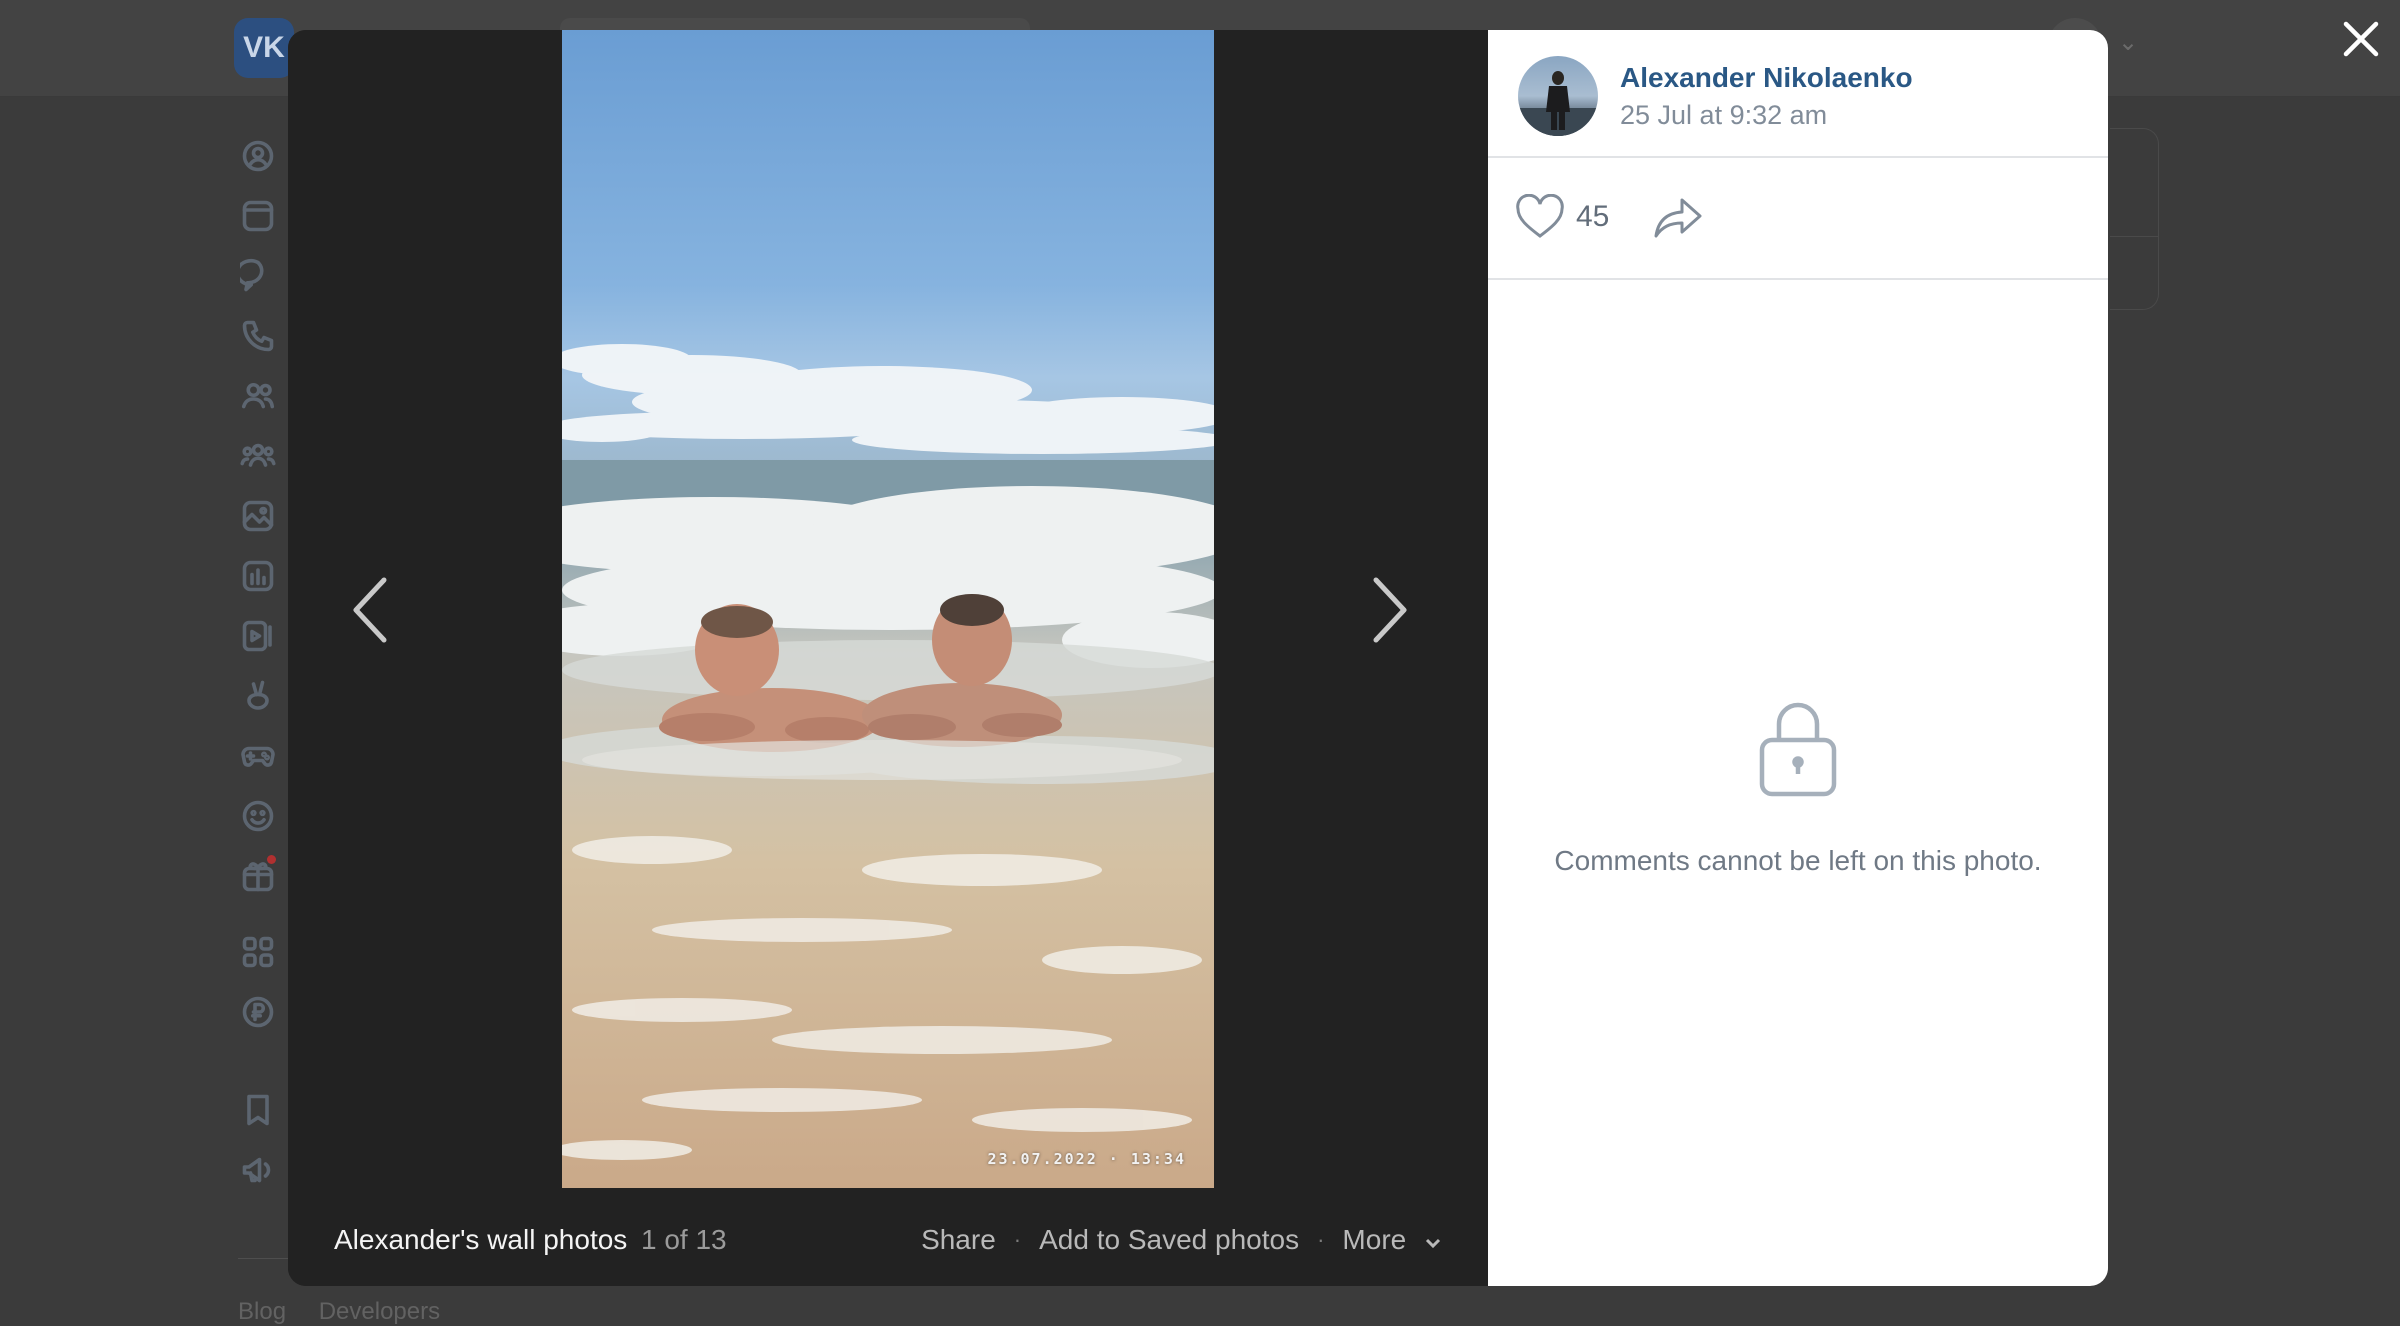  I want to click on author-name-link: Alexander Nikolaenko, so click(1766, 78).